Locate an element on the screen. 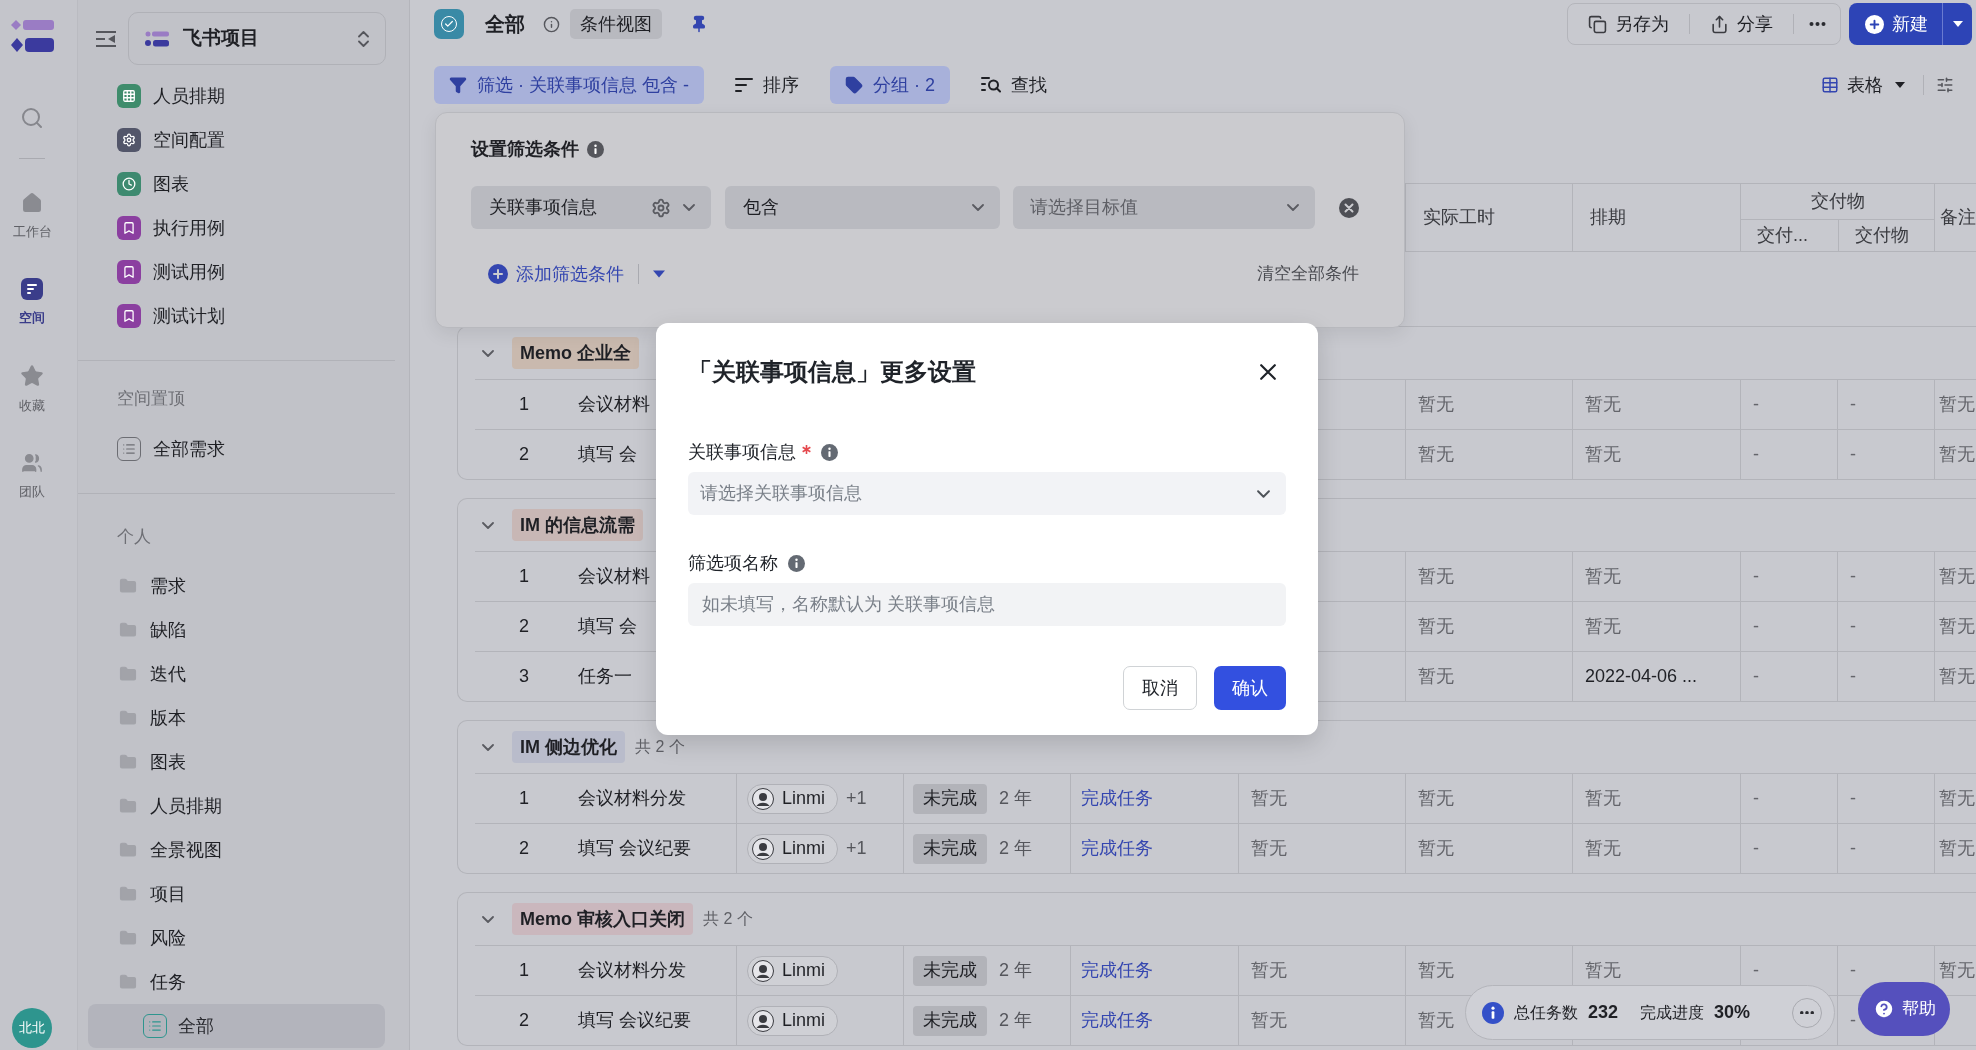 The width and height of the screenshot is (1976, 1050). row-number: 2 is located at coordinates (524, 454).